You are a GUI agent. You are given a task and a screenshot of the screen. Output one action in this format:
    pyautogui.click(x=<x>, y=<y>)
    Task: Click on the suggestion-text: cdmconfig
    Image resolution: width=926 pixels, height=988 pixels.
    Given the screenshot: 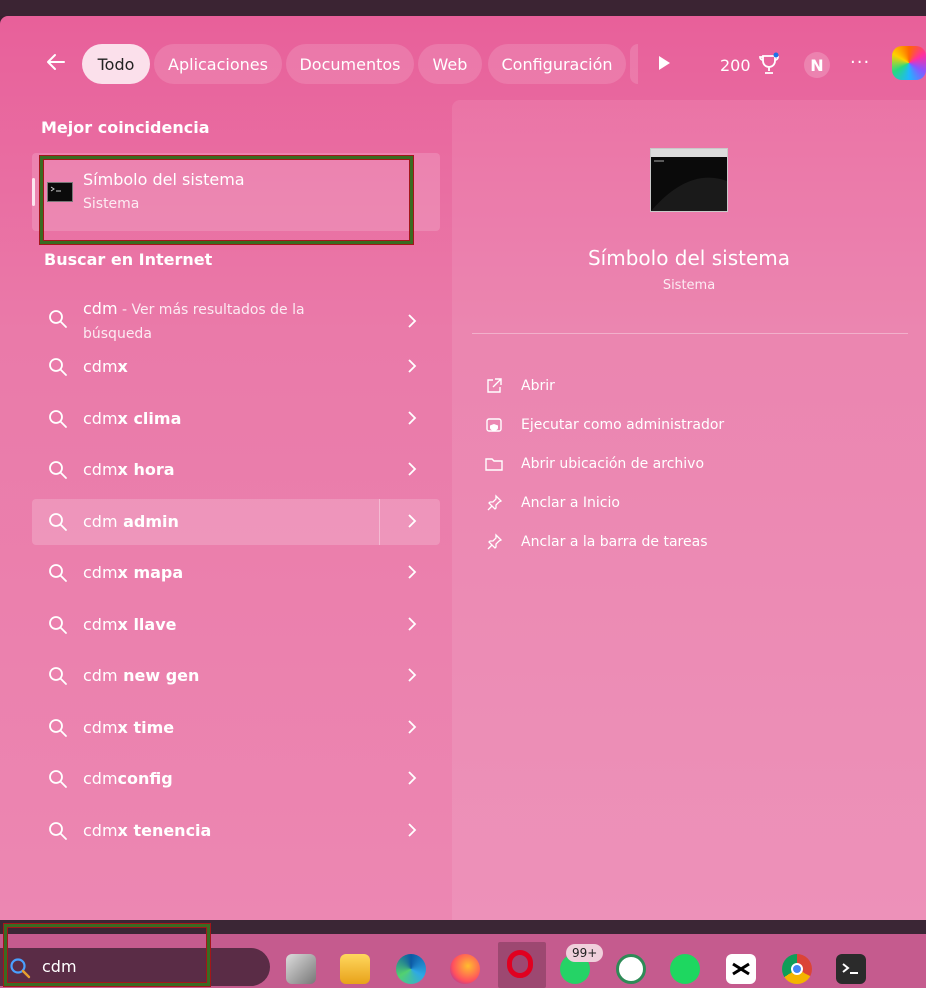 What is the action you would take?
    pyautogui.click(x=128, y=778)
    